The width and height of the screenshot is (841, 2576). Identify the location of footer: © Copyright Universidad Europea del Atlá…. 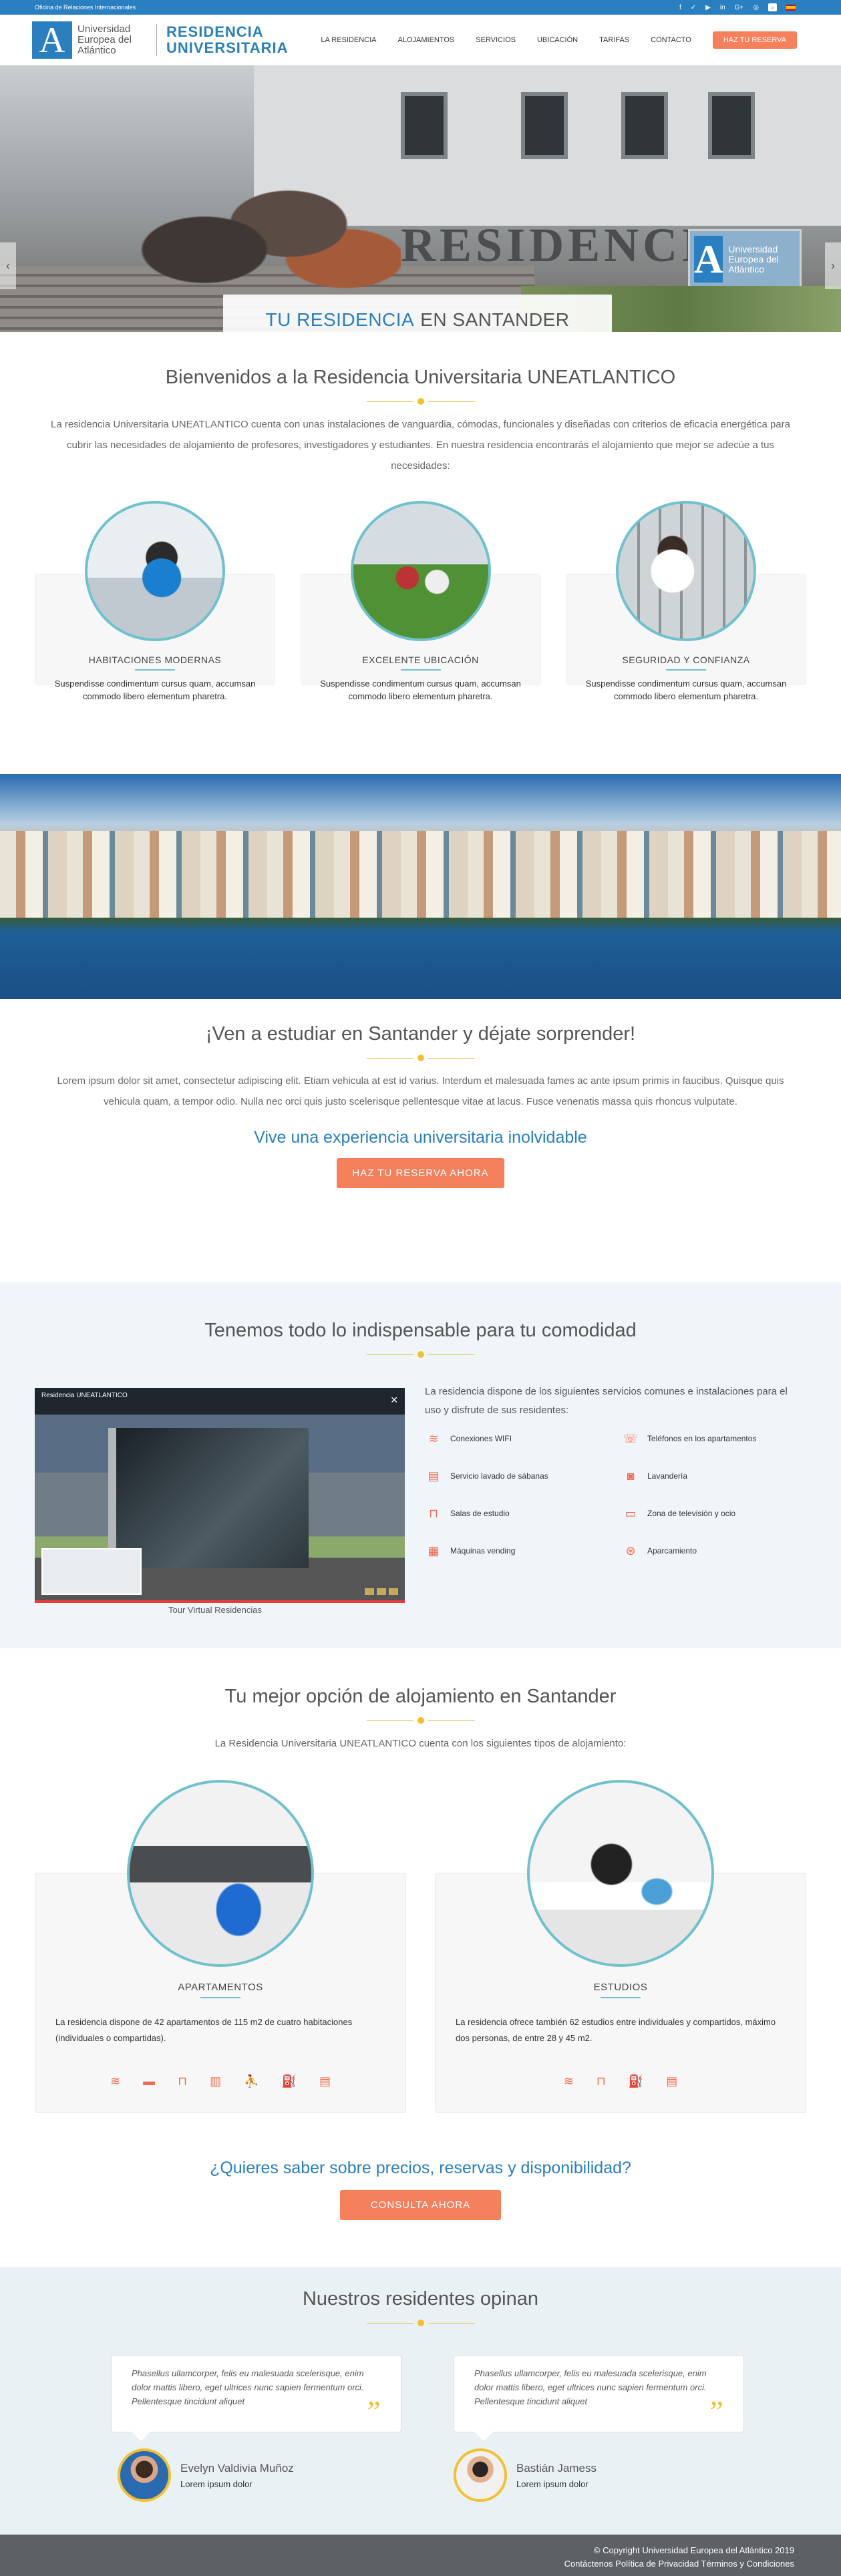
(421, 2555).